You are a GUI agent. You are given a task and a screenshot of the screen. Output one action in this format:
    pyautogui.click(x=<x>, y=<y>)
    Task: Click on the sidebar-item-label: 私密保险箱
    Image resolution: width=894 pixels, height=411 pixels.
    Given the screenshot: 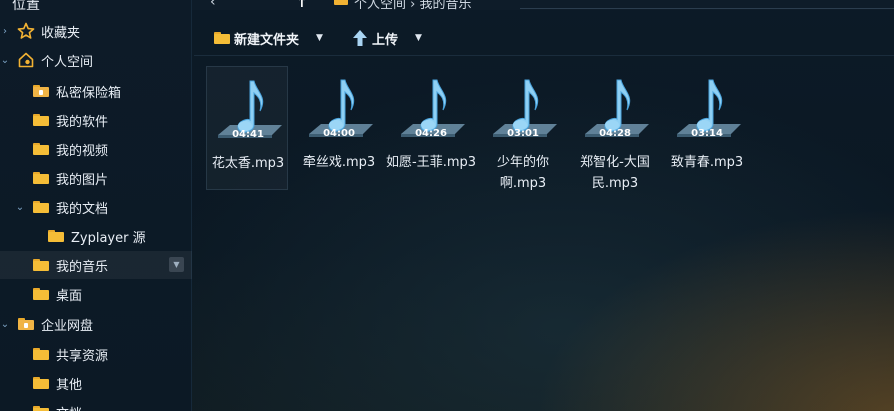 What is the action you would take?
    pyautogui.click(x=89, y=93)
    